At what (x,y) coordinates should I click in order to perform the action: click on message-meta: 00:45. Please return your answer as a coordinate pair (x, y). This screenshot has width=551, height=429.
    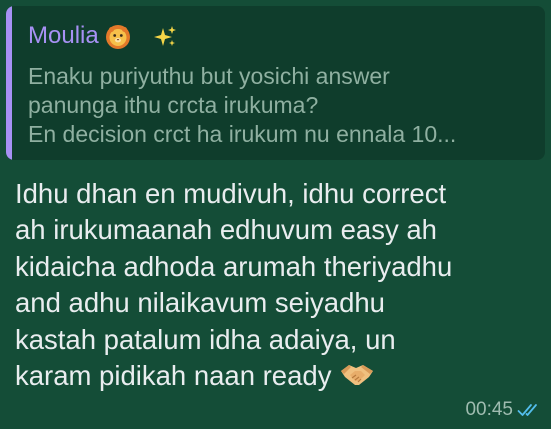
    Looking at the image, I should click on (503, 410).